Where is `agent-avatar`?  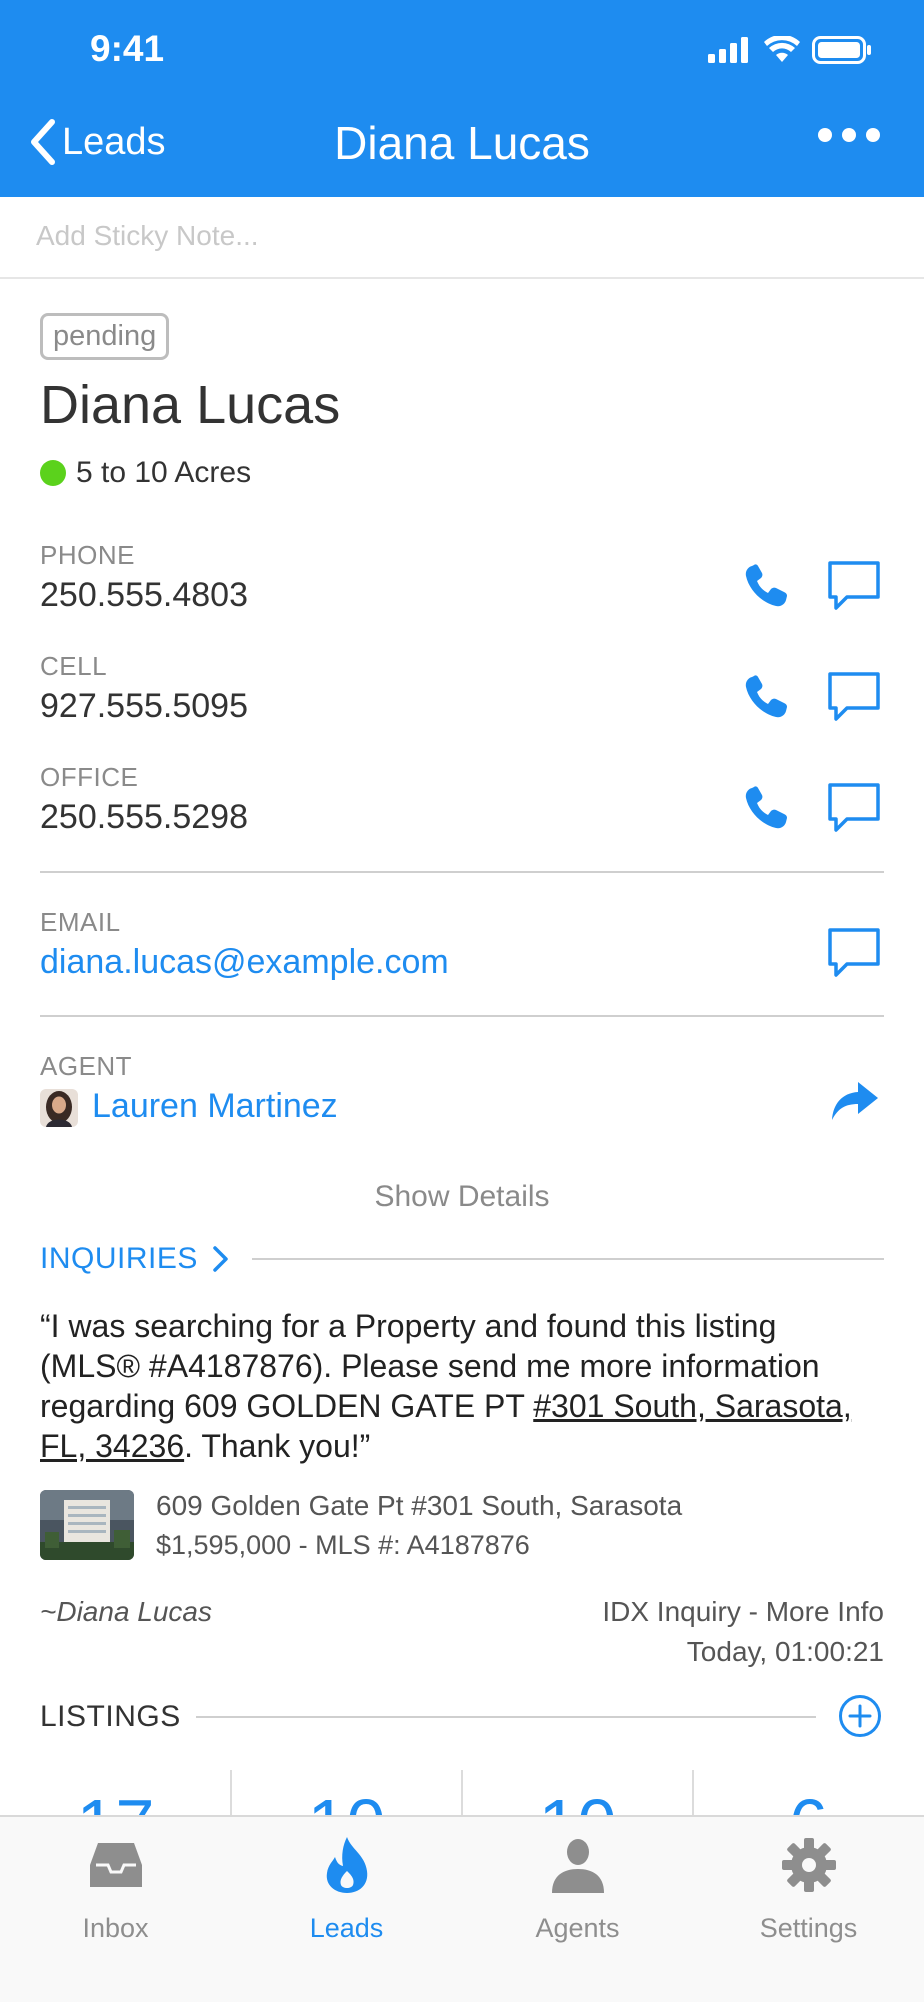
agent-avatar is located at coordinates (59, 1108).